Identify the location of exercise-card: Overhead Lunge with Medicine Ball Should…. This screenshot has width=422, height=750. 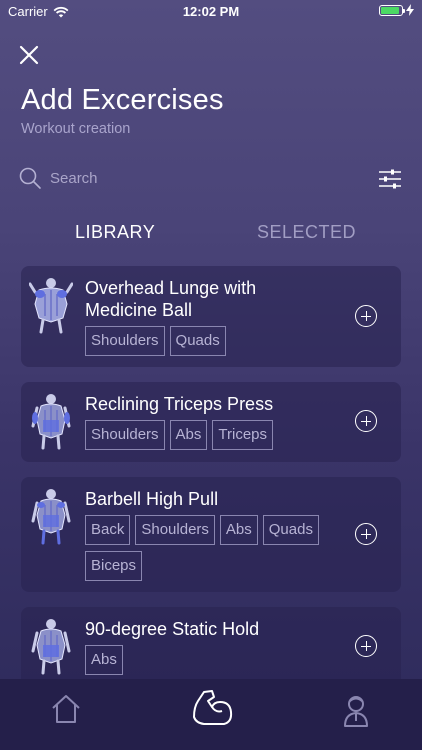
(211, 316).